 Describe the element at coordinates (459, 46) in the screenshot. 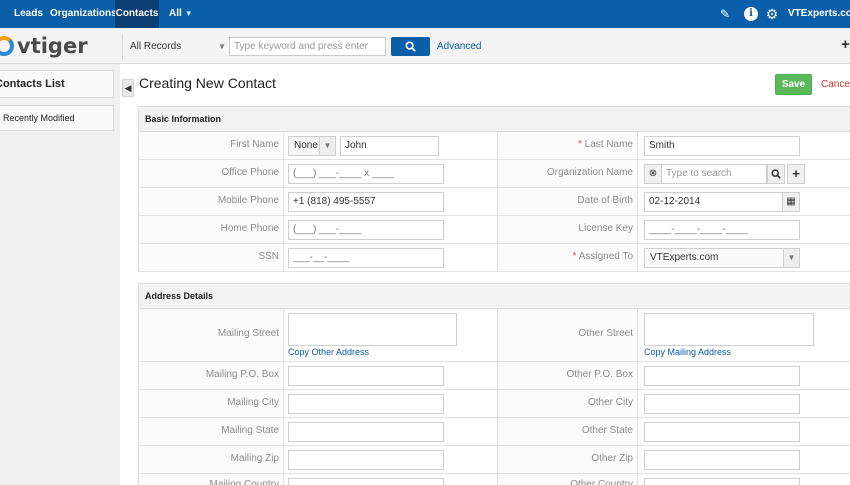

I see `advanced-search-link: Advanced` at that location.